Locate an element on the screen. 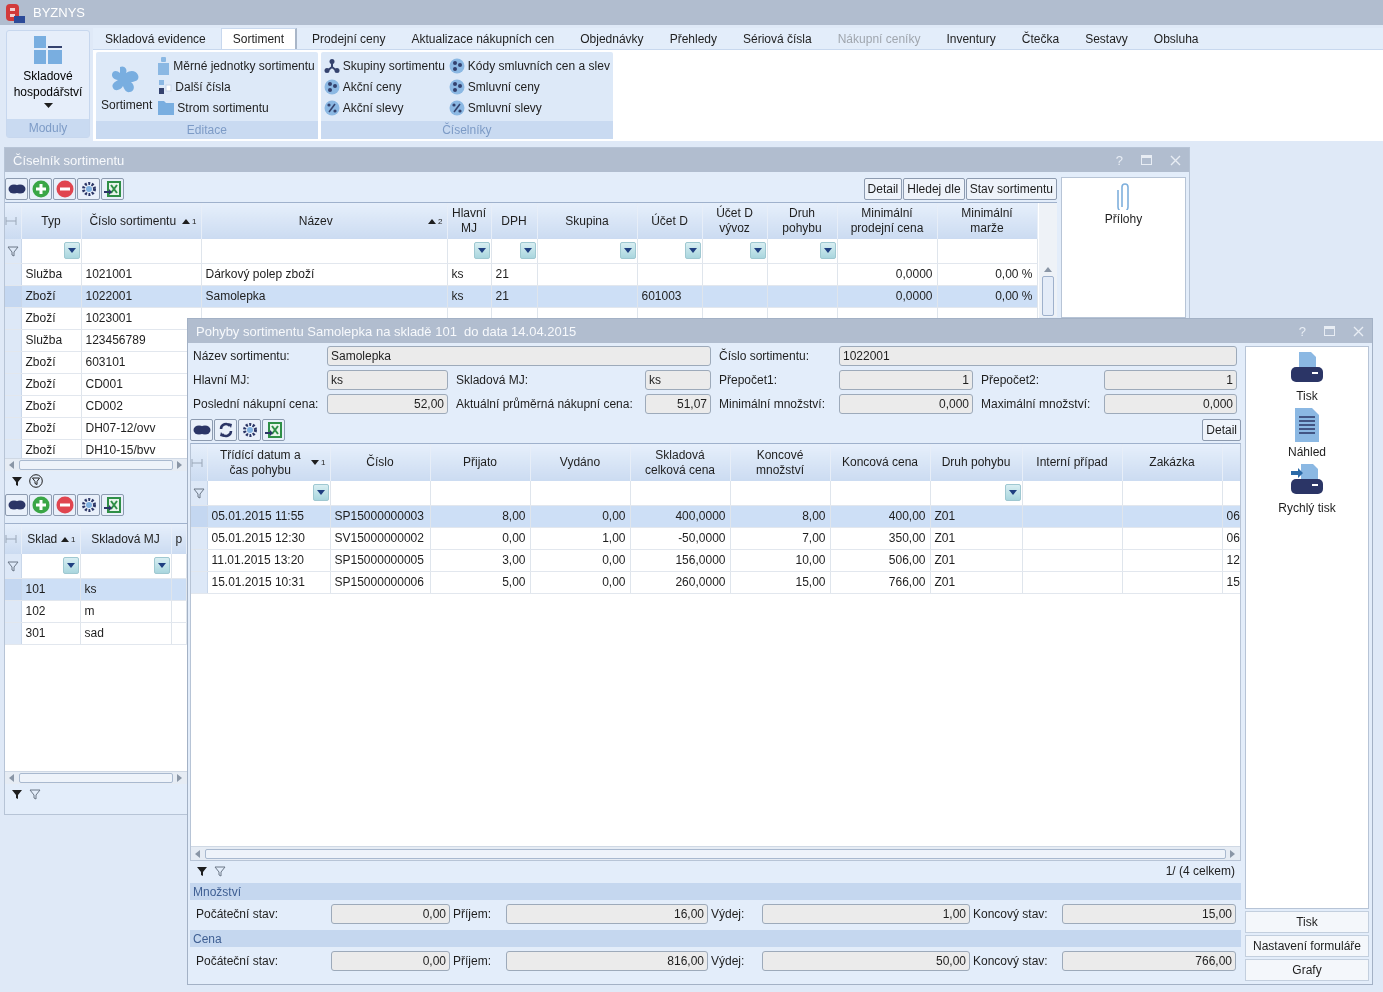 This screenshot has width=1383, height=992. ribbon-button: Smluvní ceny is located at coordinates (529, 86).